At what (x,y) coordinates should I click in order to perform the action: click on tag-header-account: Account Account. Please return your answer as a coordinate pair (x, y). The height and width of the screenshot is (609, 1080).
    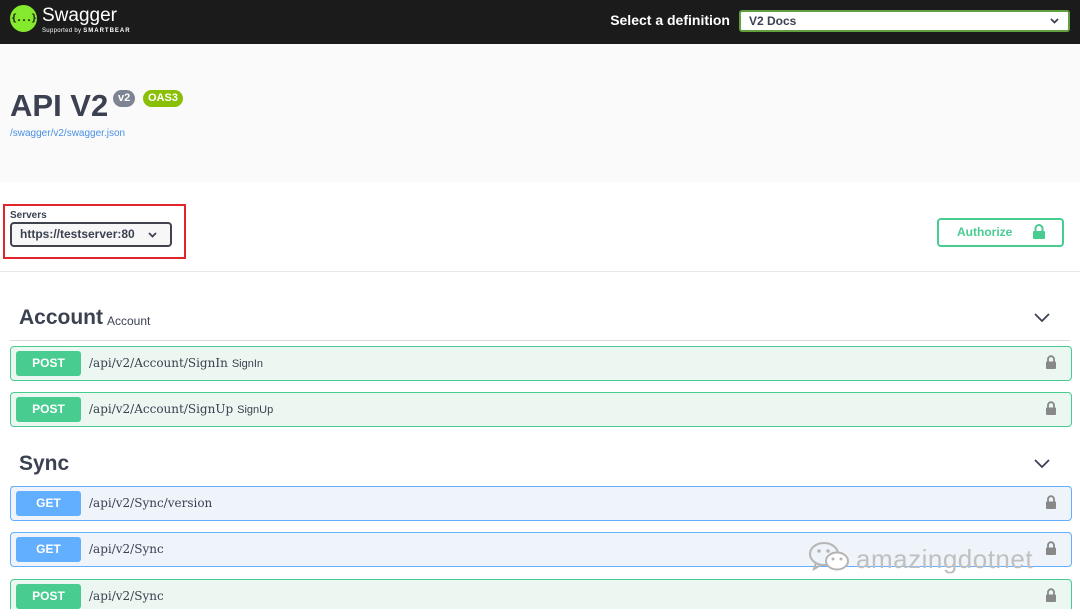
    Looking at the image, I should click on (540, 318).